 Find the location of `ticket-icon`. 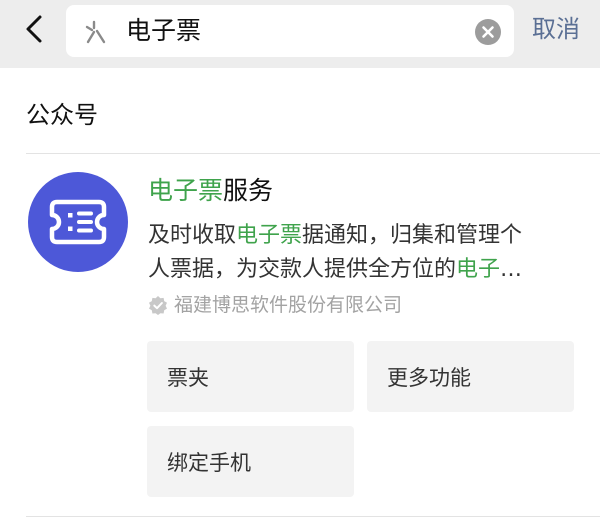

ticket-icon is located at coordinates (78, 222).